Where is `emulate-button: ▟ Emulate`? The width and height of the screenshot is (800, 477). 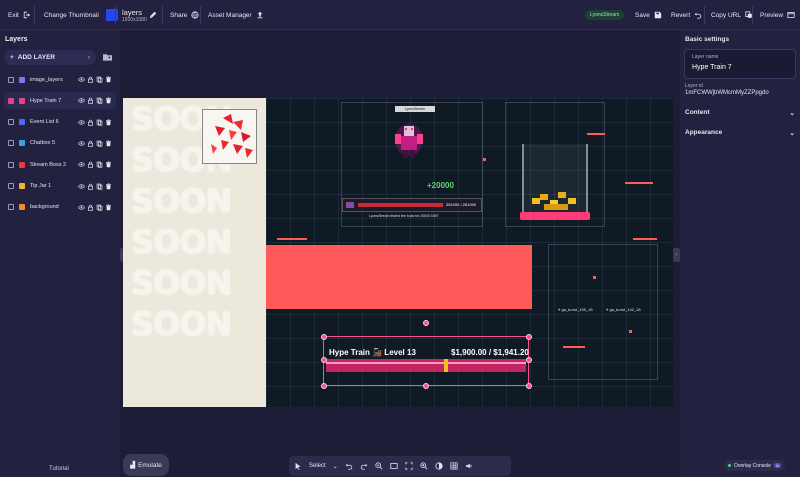
emulate-button: ▟ Emulate is located at coordinates (146, 465).